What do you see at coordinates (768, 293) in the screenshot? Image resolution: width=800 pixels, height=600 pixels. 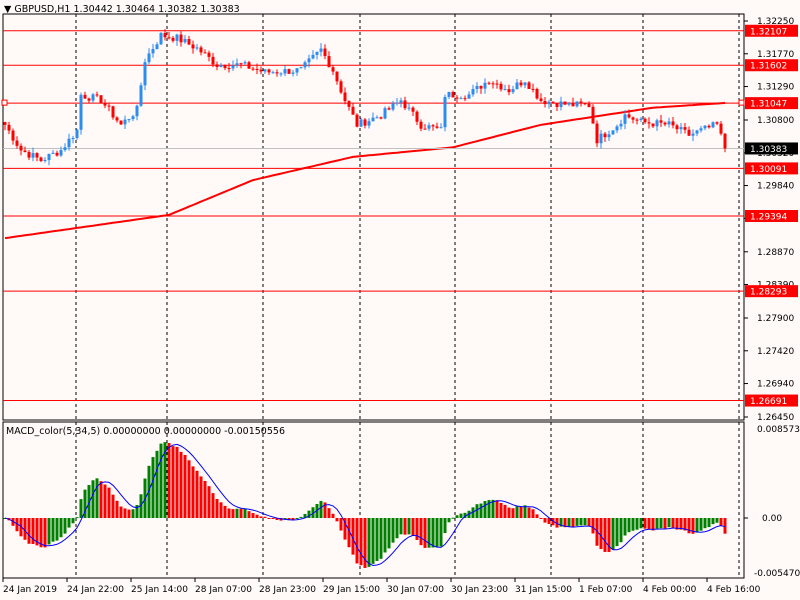 I see `level-label: 1.28293` at bounding box center [768, 293].